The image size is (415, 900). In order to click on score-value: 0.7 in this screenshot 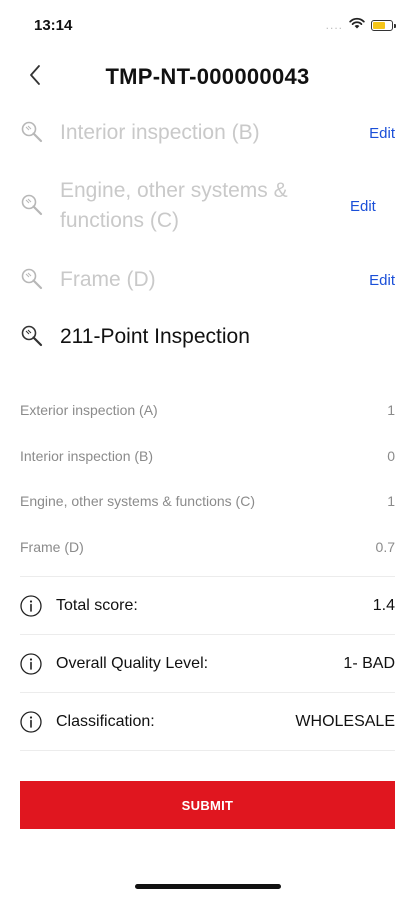, I will do `click(385, 547)`.